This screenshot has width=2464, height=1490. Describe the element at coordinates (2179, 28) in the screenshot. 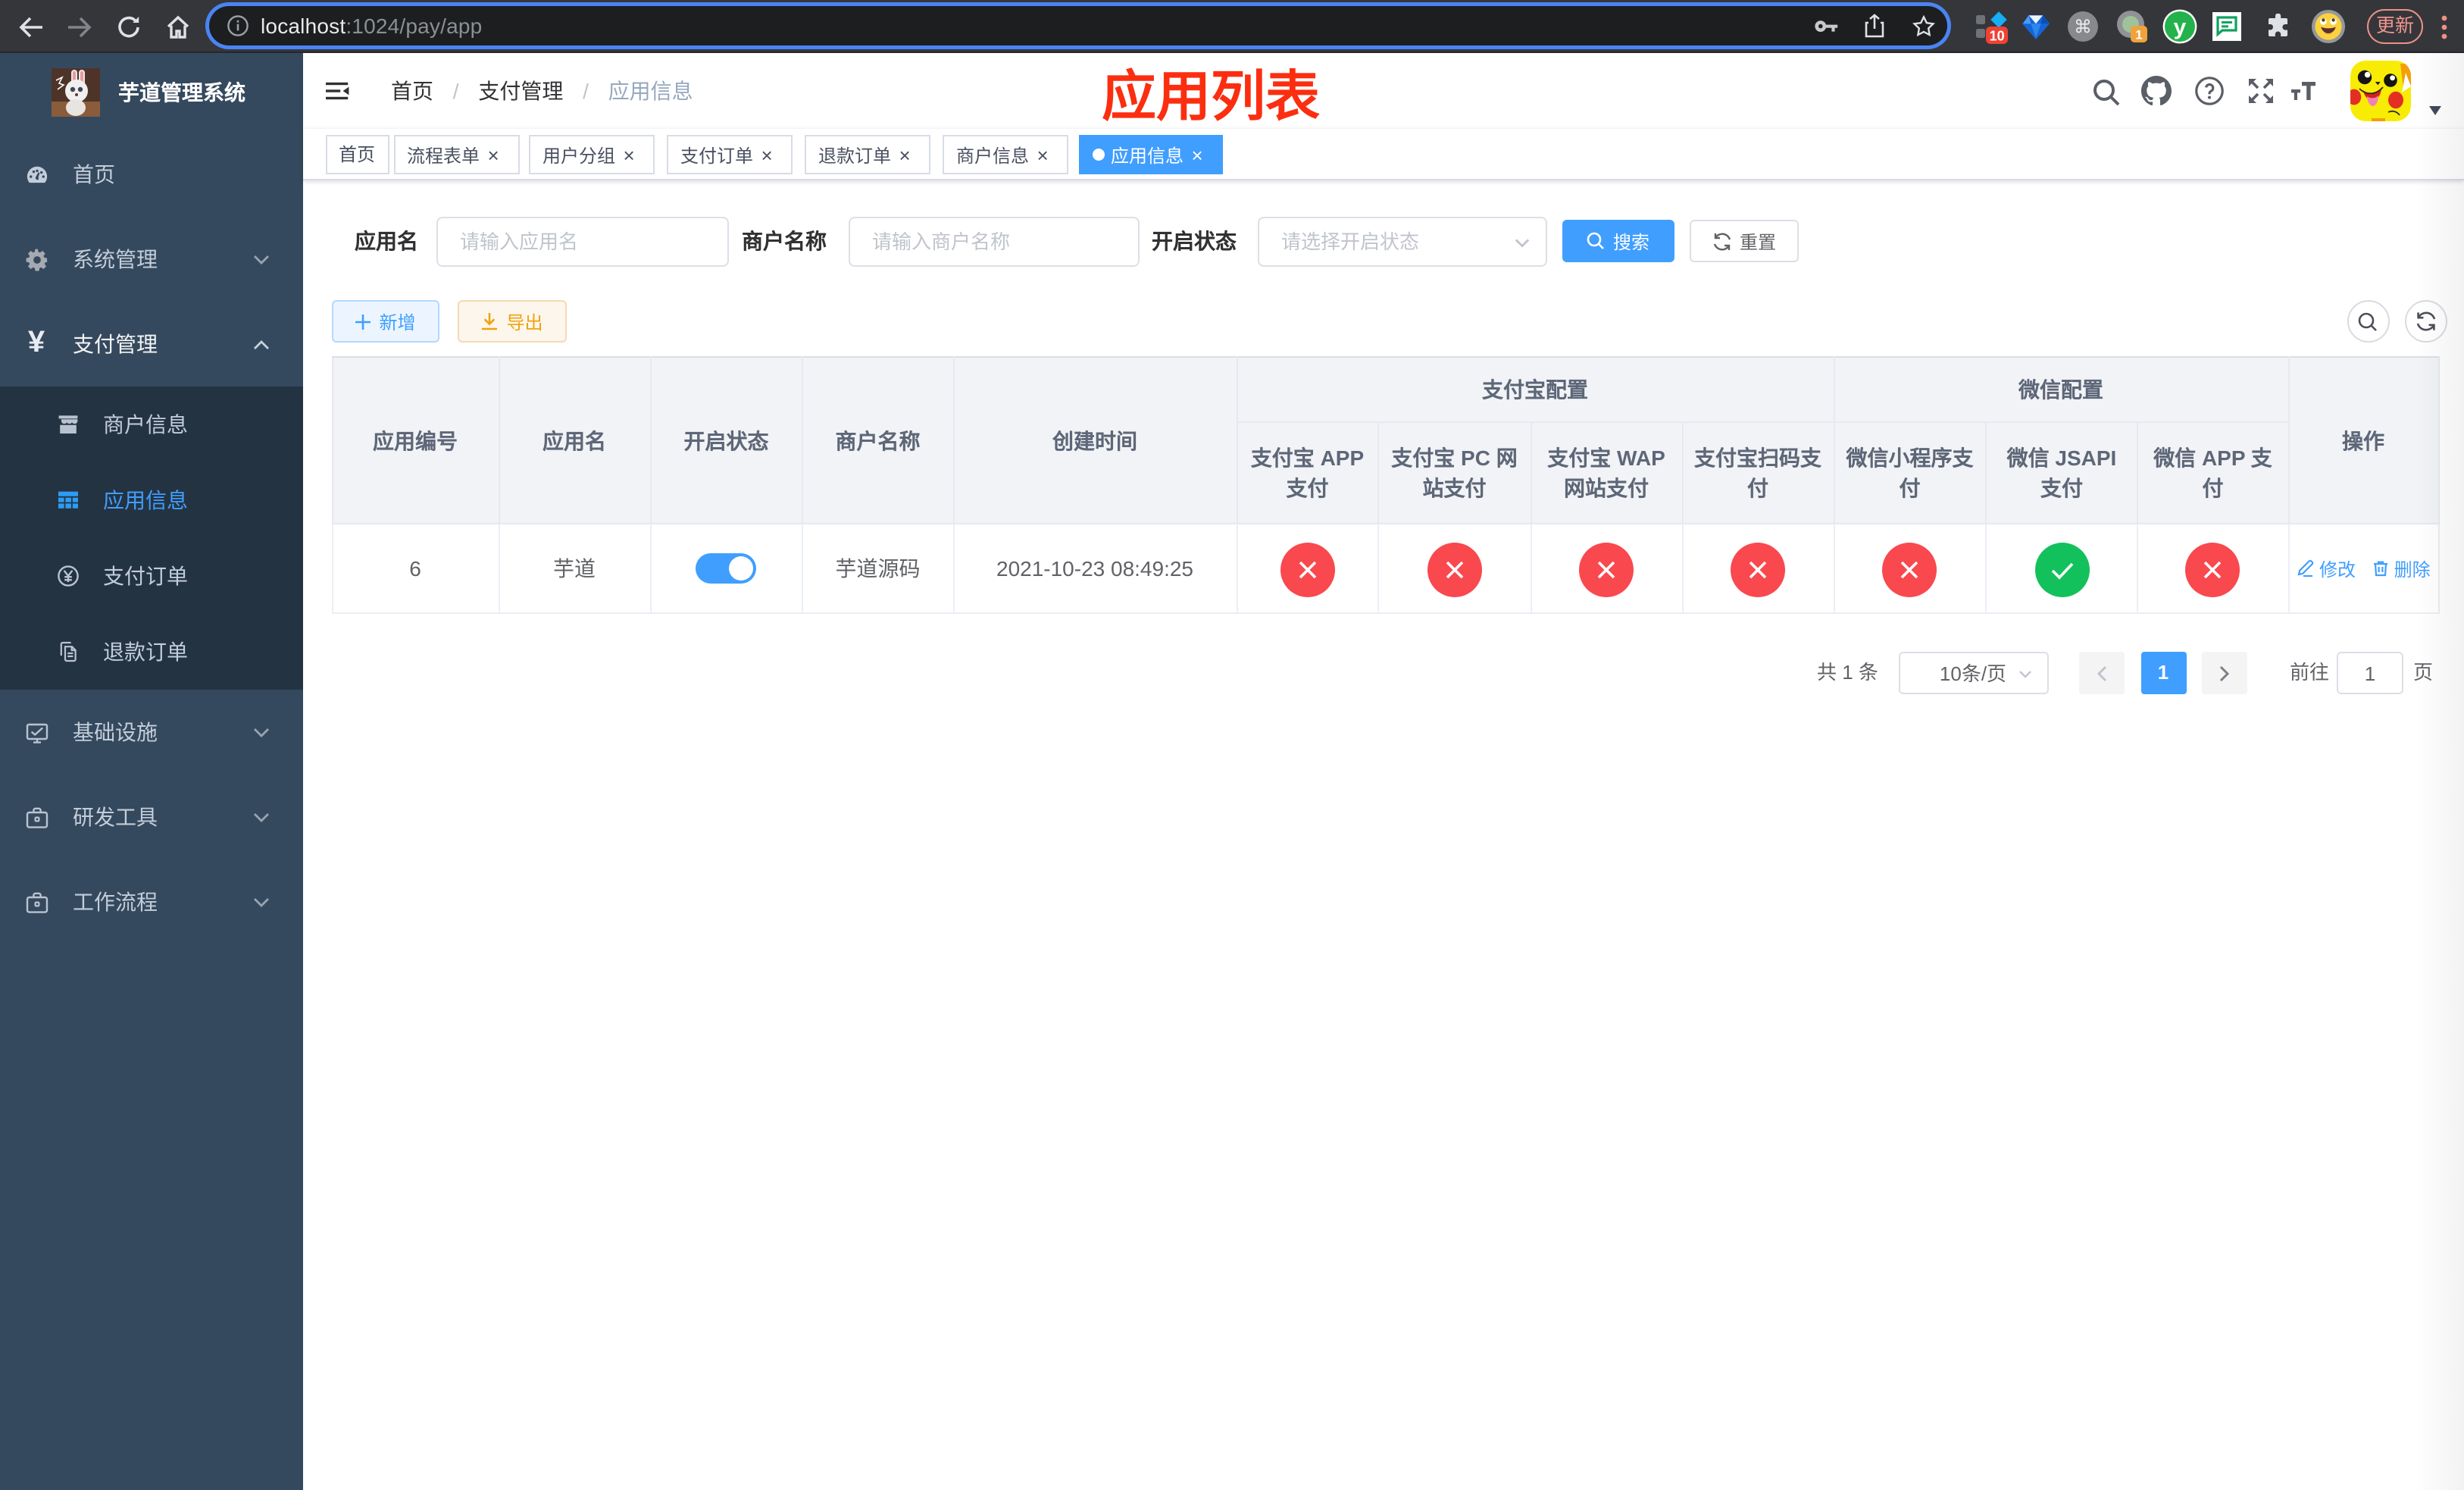

I see `svg-text: y` at that location.